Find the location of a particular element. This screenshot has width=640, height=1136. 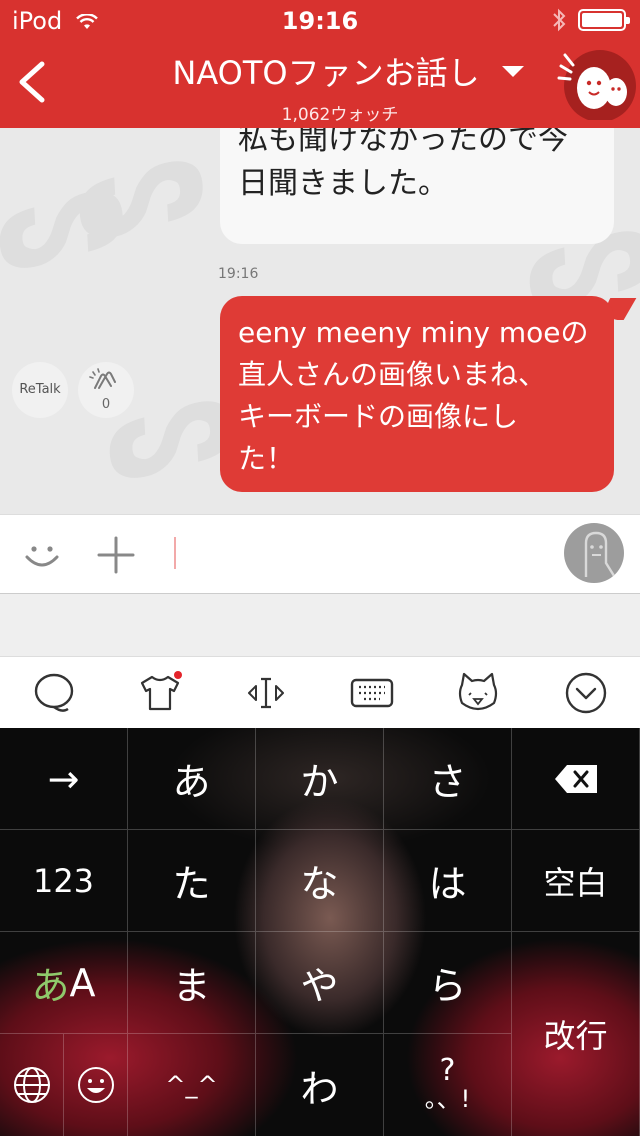

message-timestamp: 19:16 is located at coordinates (238, 274).